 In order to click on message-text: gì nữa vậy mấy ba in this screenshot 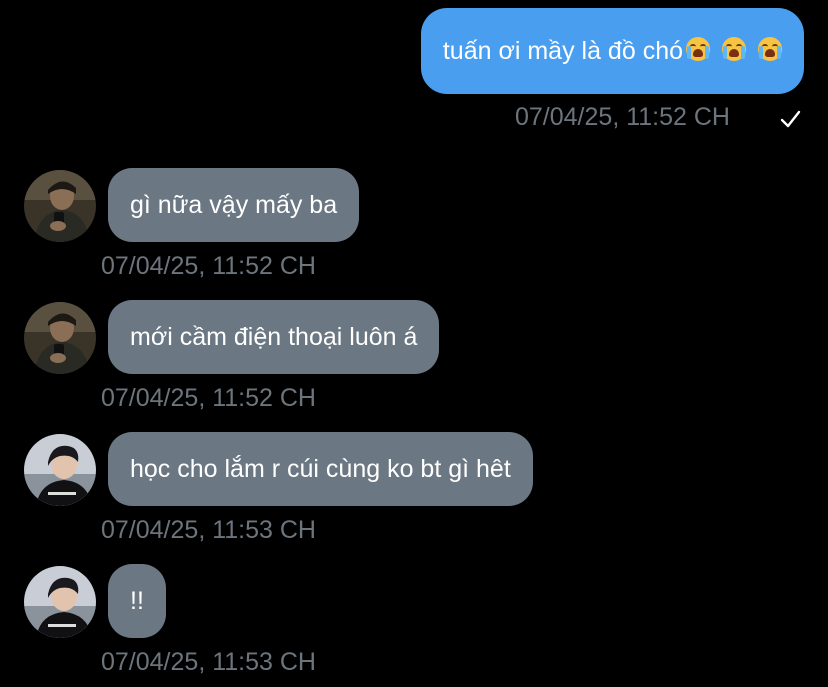, I will do `click(234, 204)`.